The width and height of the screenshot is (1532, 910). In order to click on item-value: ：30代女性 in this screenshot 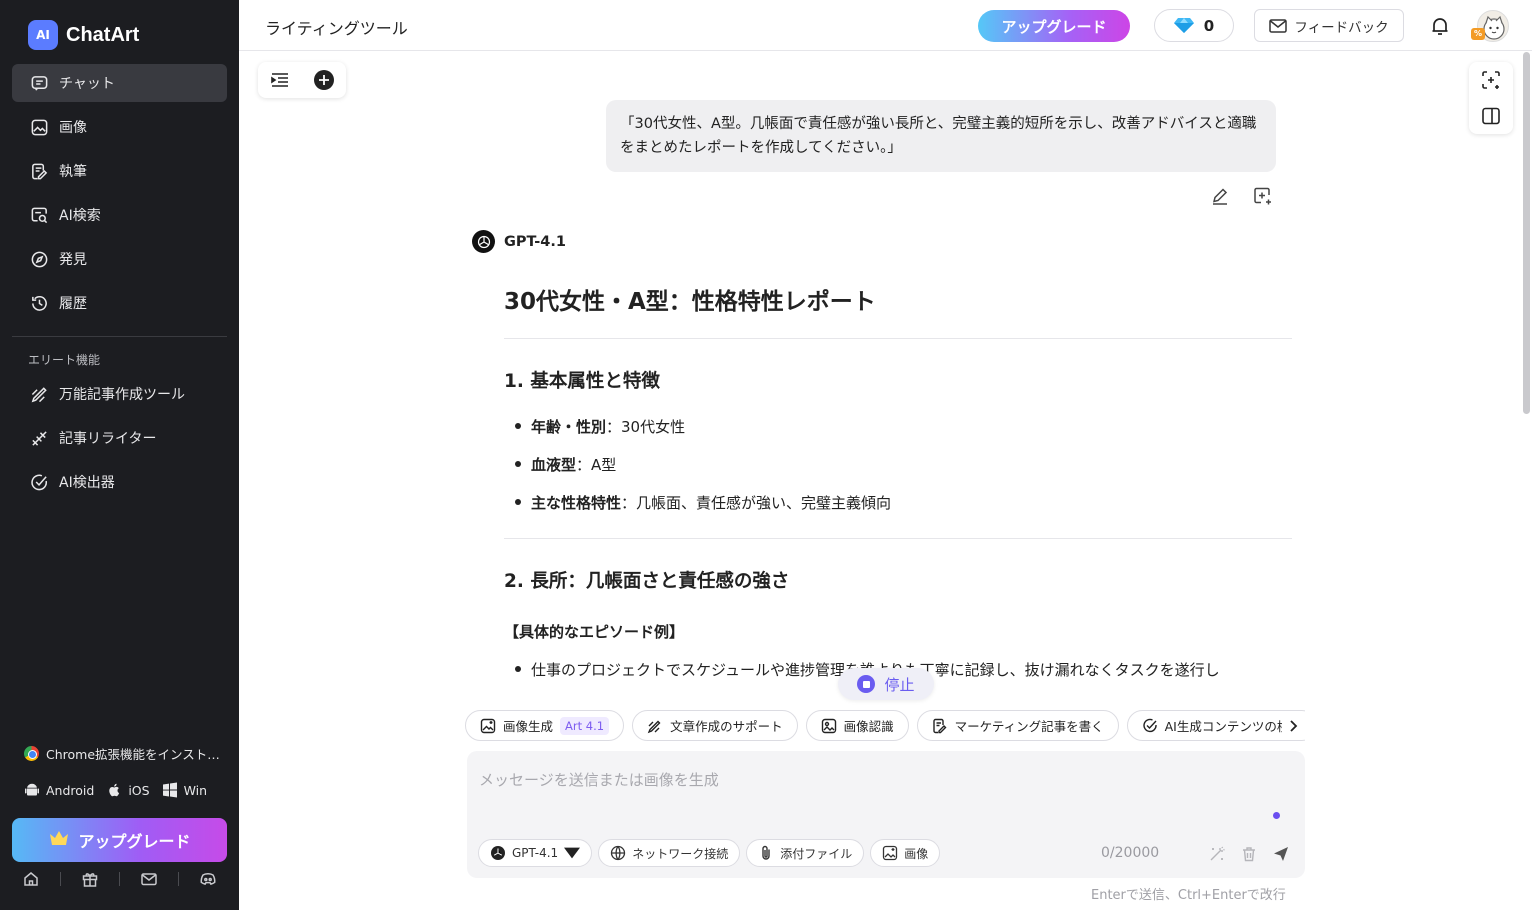, I will do `click(646, 426)`.